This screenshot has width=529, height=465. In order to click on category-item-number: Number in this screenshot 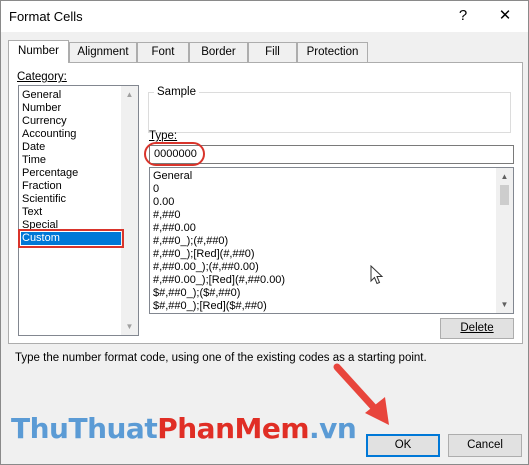, I will do `click(41, 108)`.